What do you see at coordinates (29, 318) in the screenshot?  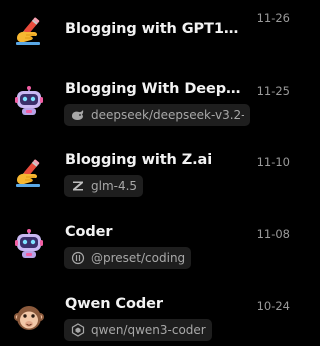 I see `monkey-icon` at bounding box center [29, 318].